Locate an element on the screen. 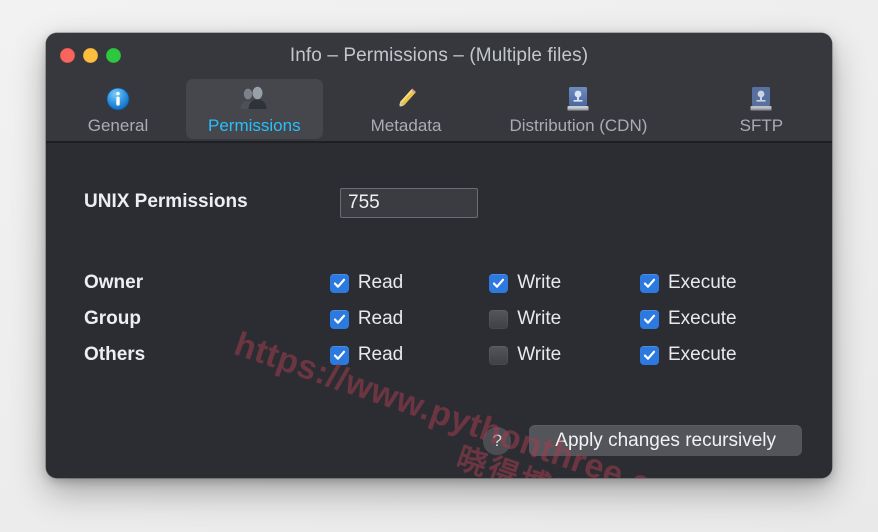  others-execute-label: Execute is located at coordinates (702, 354).